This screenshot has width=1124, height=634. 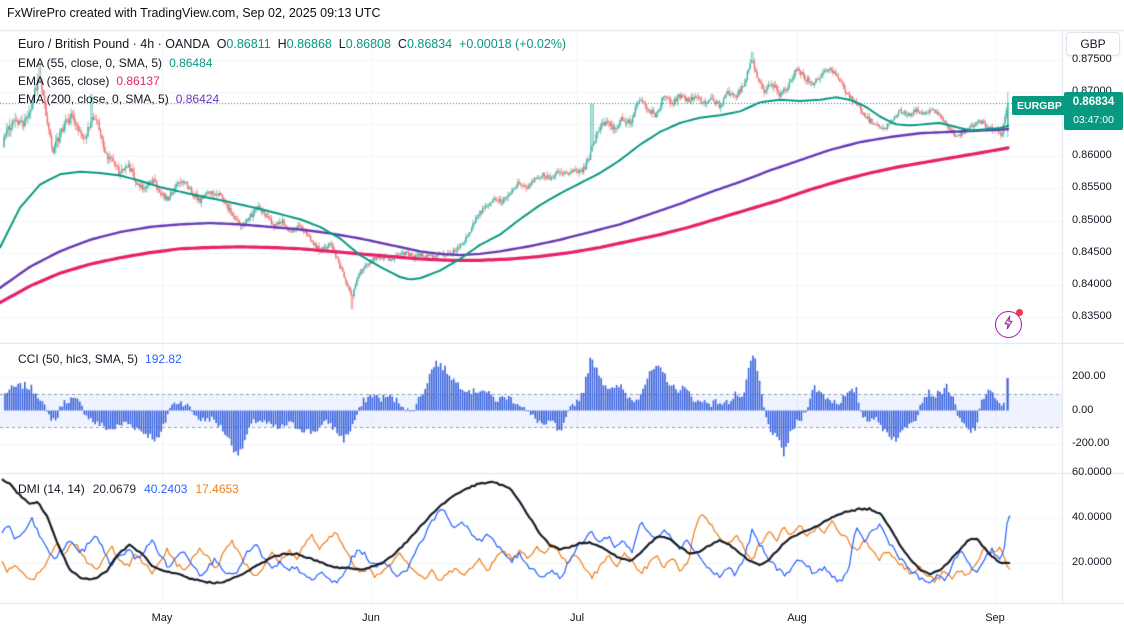 I want to click on symbol-interval: 4h, so click(x=147, y=44).